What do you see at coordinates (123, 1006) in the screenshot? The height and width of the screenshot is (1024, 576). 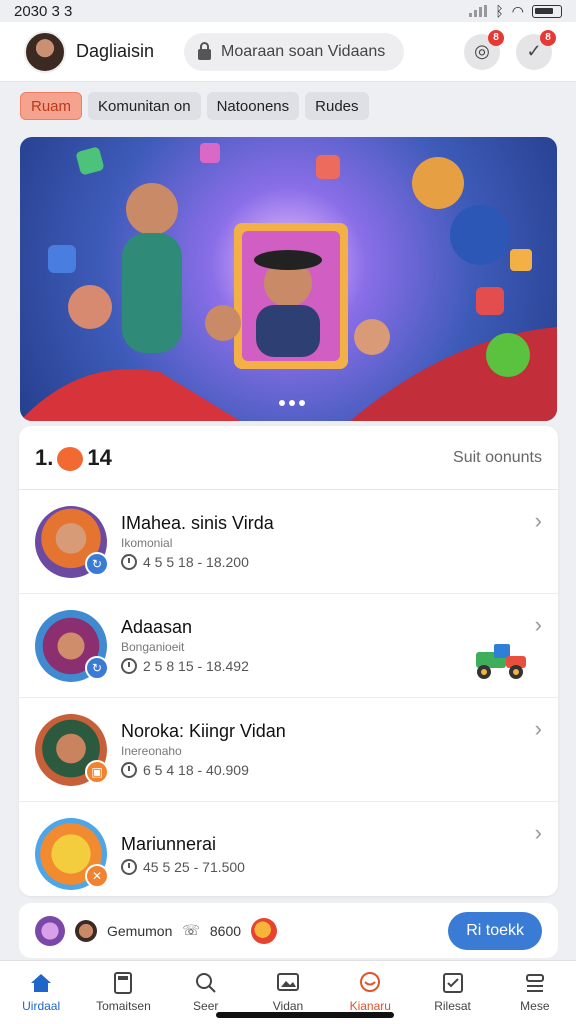 I see `tab-label: Tomaitsen` at bounding box center [123, 1006].